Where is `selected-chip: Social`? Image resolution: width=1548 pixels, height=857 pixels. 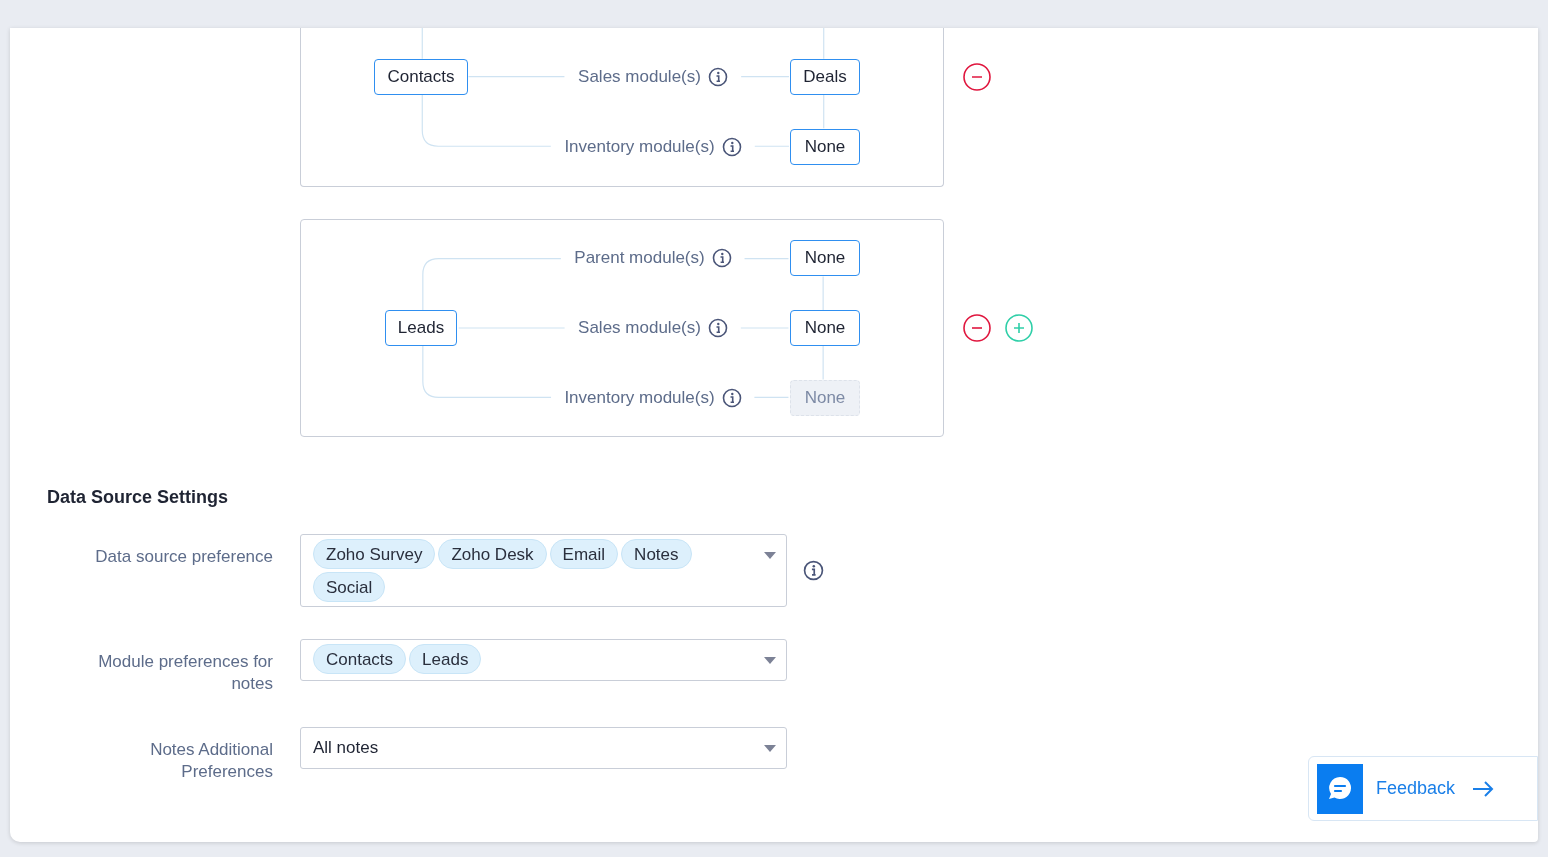
selected-chip: Social is located at coordinates (349, 587).